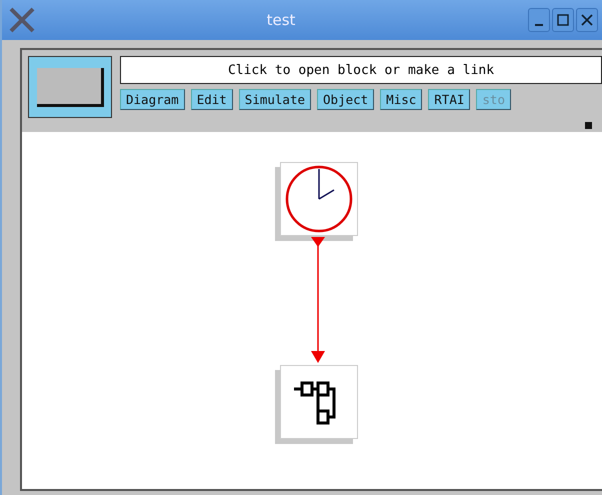 Image resolution: width=602 pixels, height=495 pixels. Describe the element at coordinates (539, 20) in the screenshot. I see `minimize-button` at that location.